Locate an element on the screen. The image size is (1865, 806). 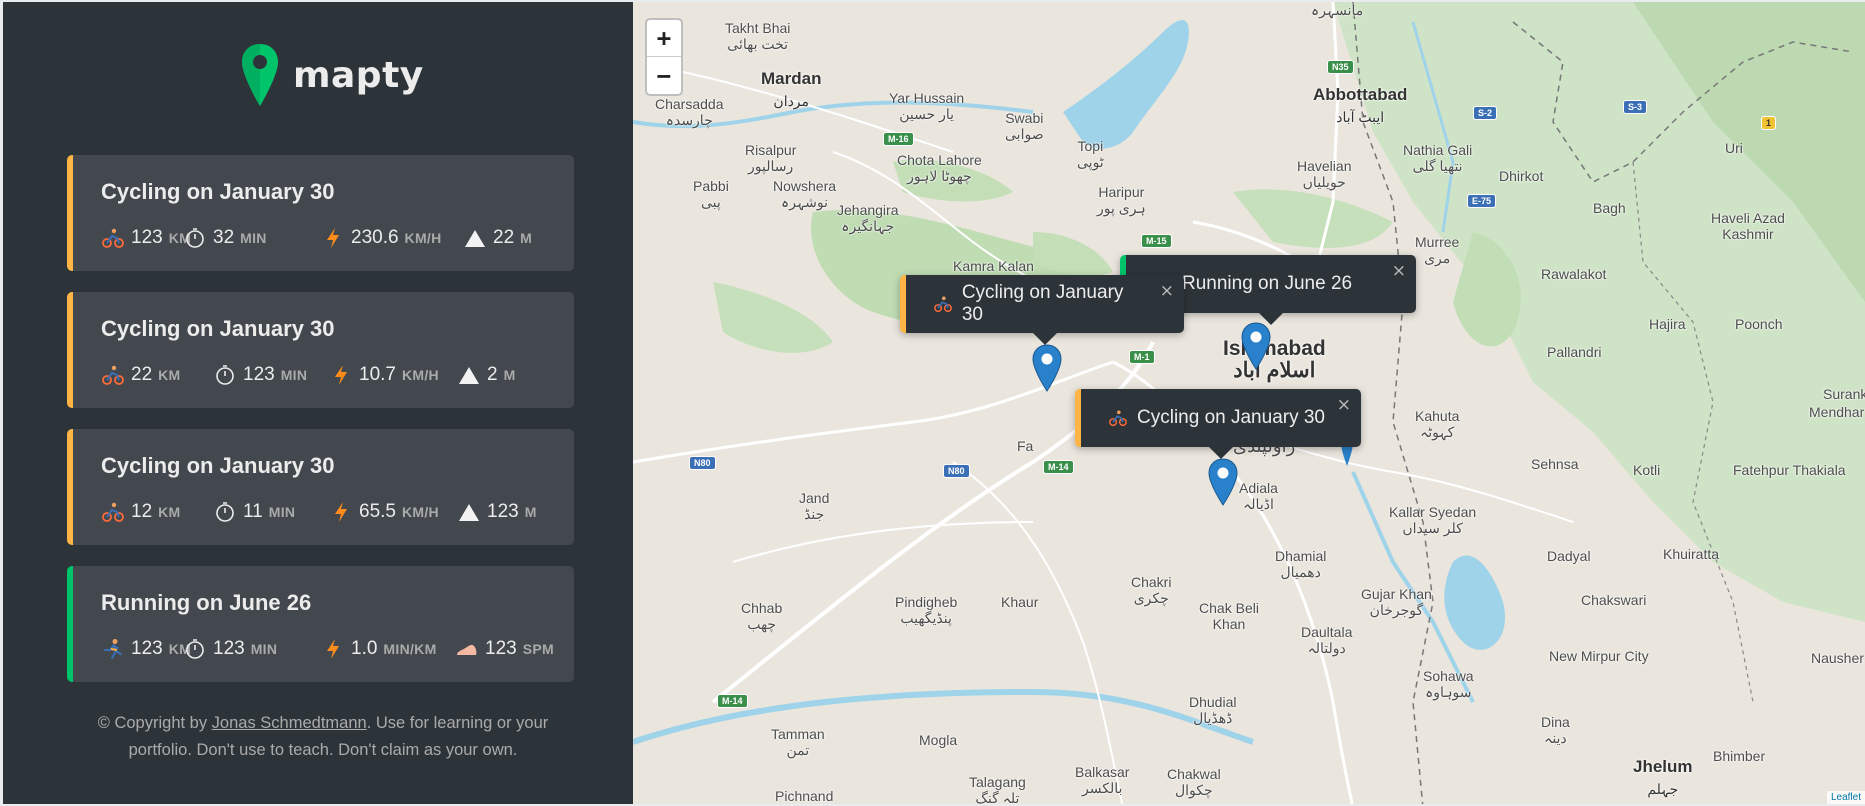
place-label: Mendhar is located at coordinates (1837, 412).